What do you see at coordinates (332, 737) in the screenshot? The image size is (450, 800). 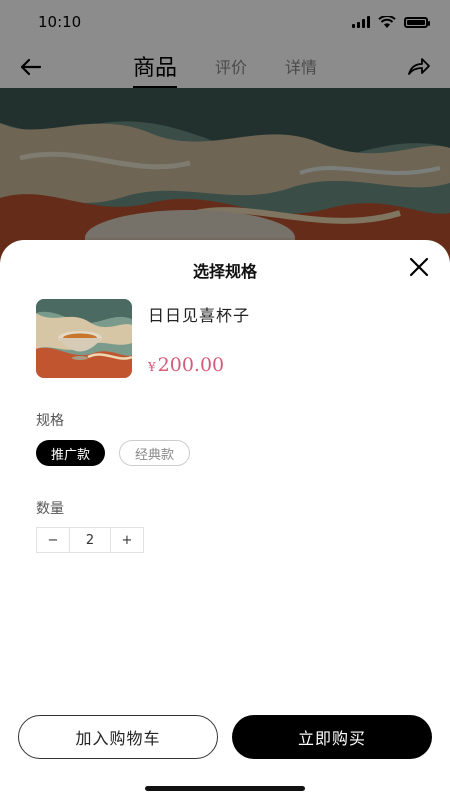 I see `buy-now-button: 立即购买` at bounding box center [332, 737].